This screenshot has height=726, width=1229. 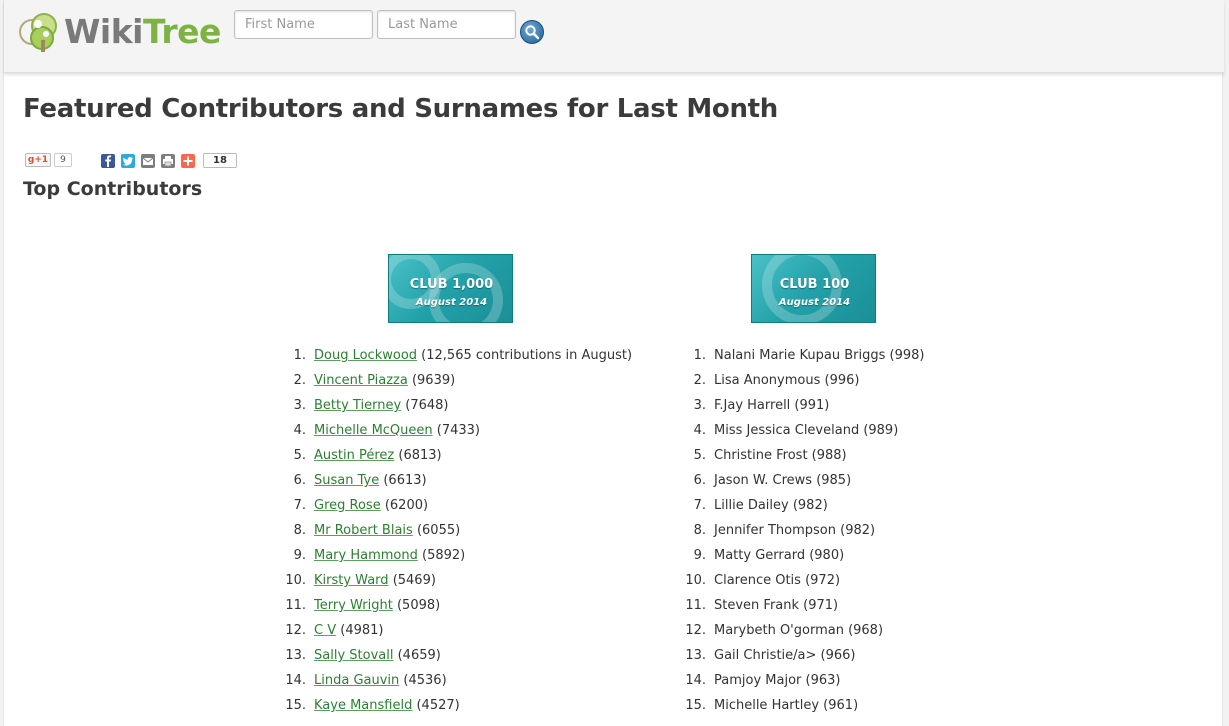 I want to click on list-item: 14. Linda Gauvin (4536), so click(x=458, y=680).